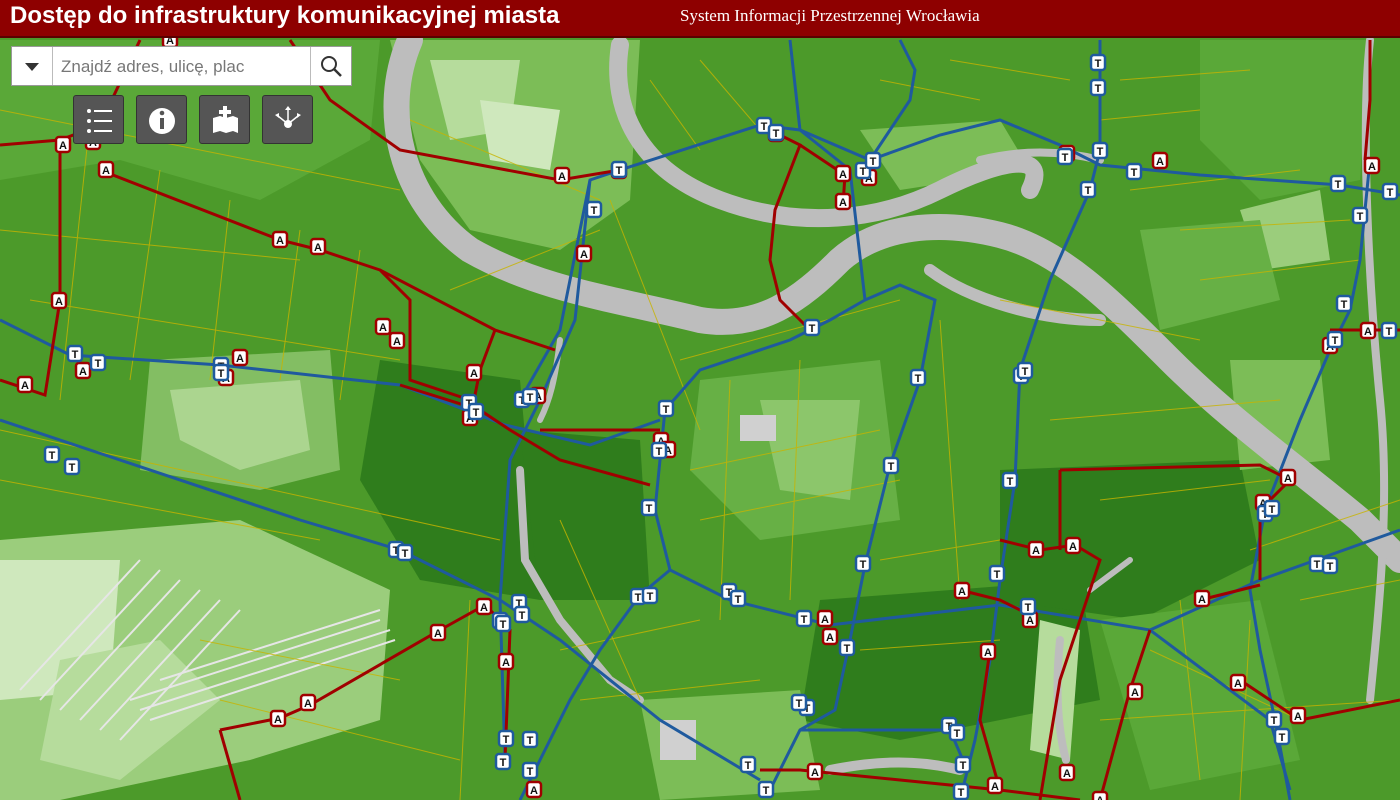  What do you see at coordinates (224, 119) in the screenshot?
I see `add-layer-button` at bounding box center [224, 119].